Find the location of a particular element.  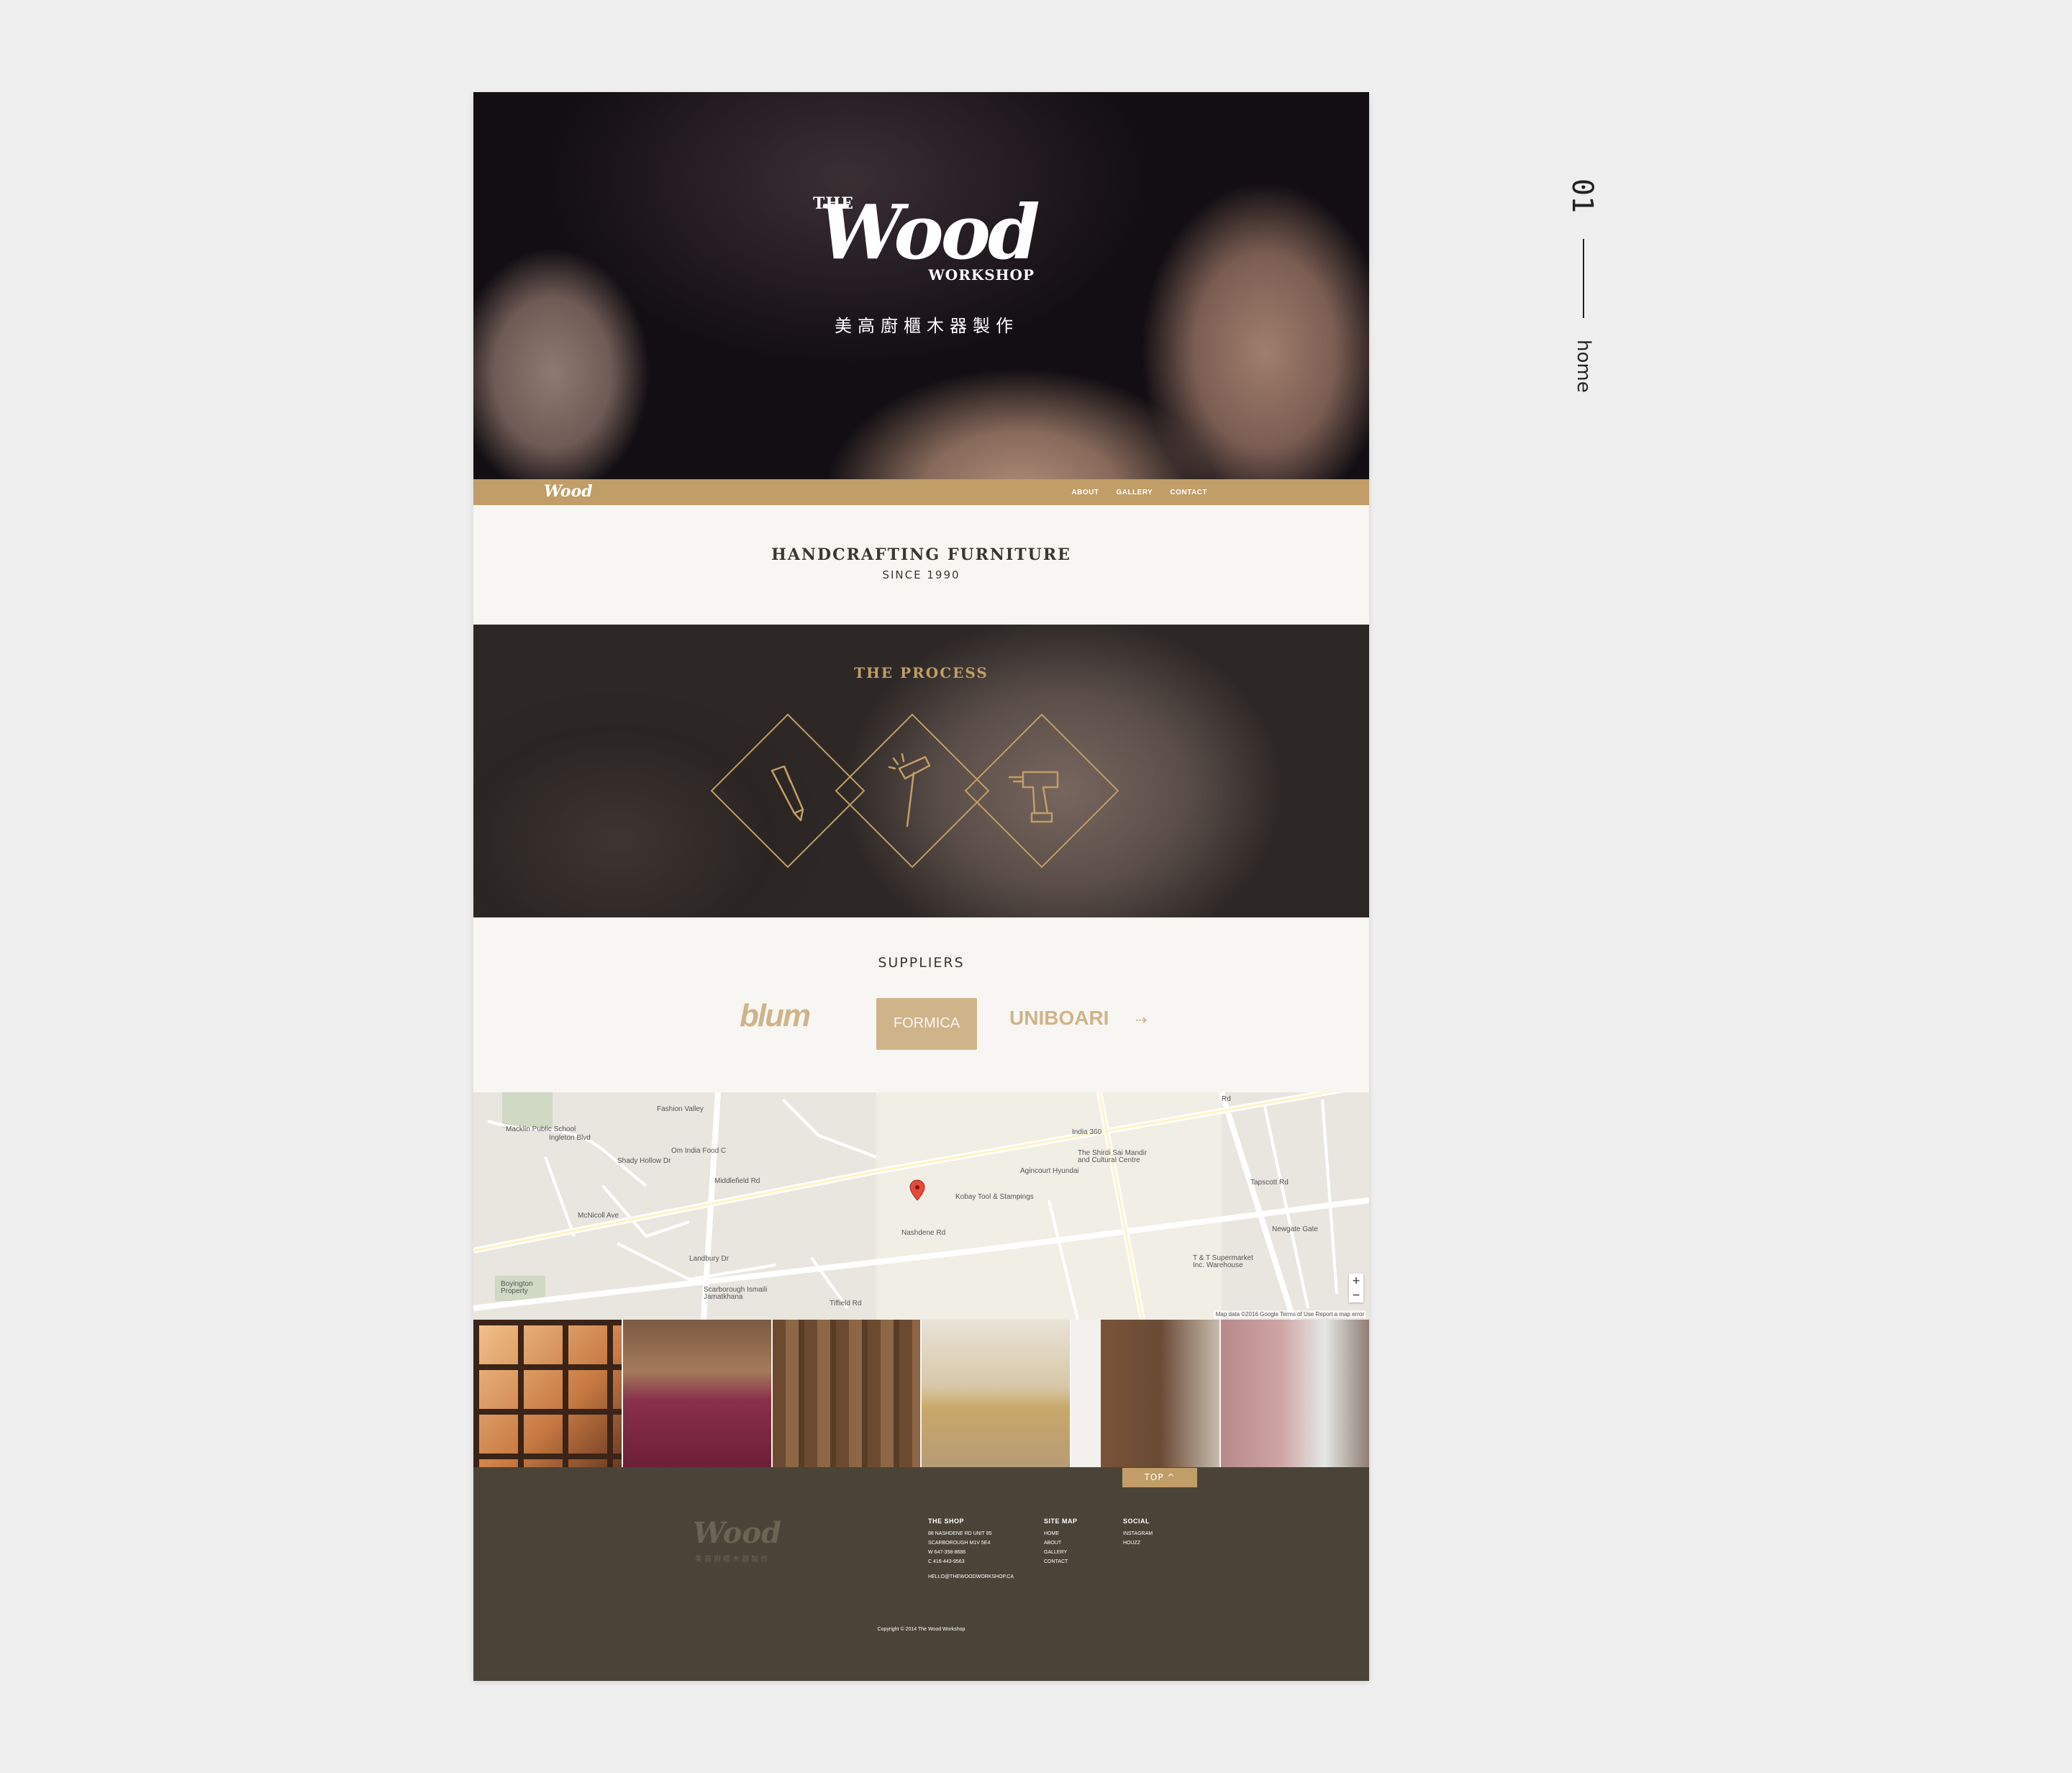

nav-bar: Wood ABOUT GALLERY CONTACT is located at coordinates (921, 492).